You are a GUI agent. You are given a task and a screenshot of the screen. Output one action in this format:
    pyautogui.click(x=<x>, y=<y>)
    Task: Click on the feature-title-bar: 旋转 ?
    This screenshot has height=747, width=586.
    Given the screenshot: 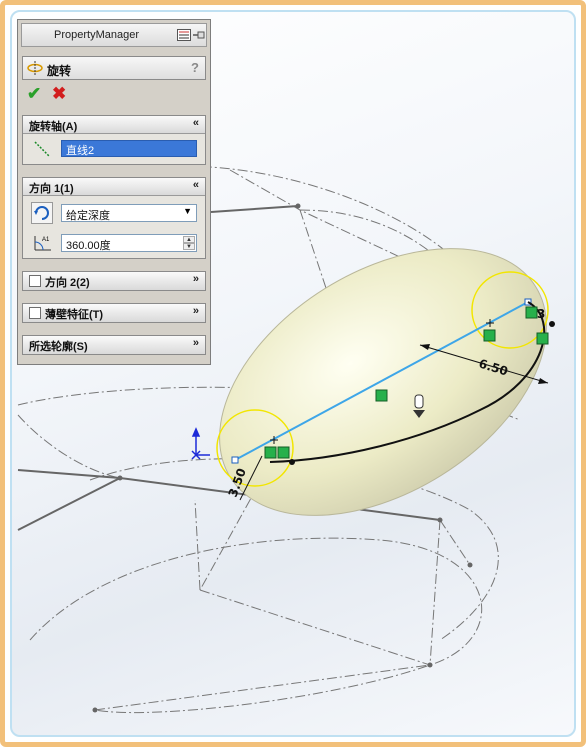 What is the action you would take?
    pyautogui.click(x=114, y=68)
    